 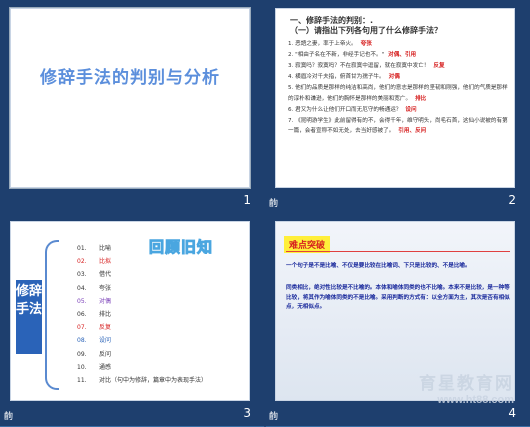 What do you see at coordinates (82, 301) in the screenshot?
I see `rhetoric-item-number: 05.` at bounding box center [82, 301].